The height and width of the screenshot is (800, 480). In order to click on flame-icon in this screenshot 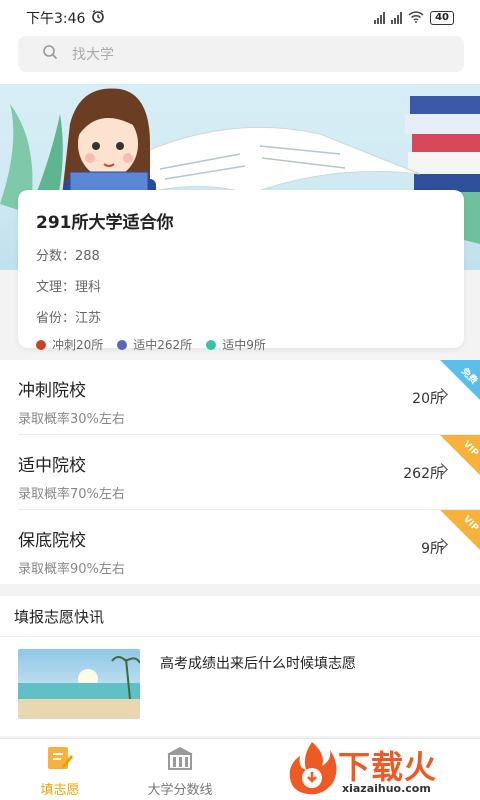, I will do `click(313, 768)`.